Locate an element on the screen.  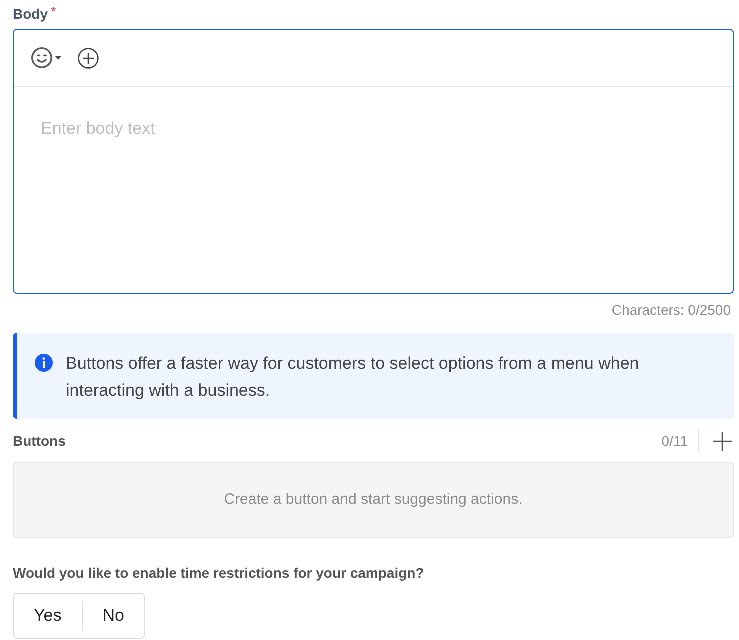
section-label: Buttons is located at coordinates (40, 441).